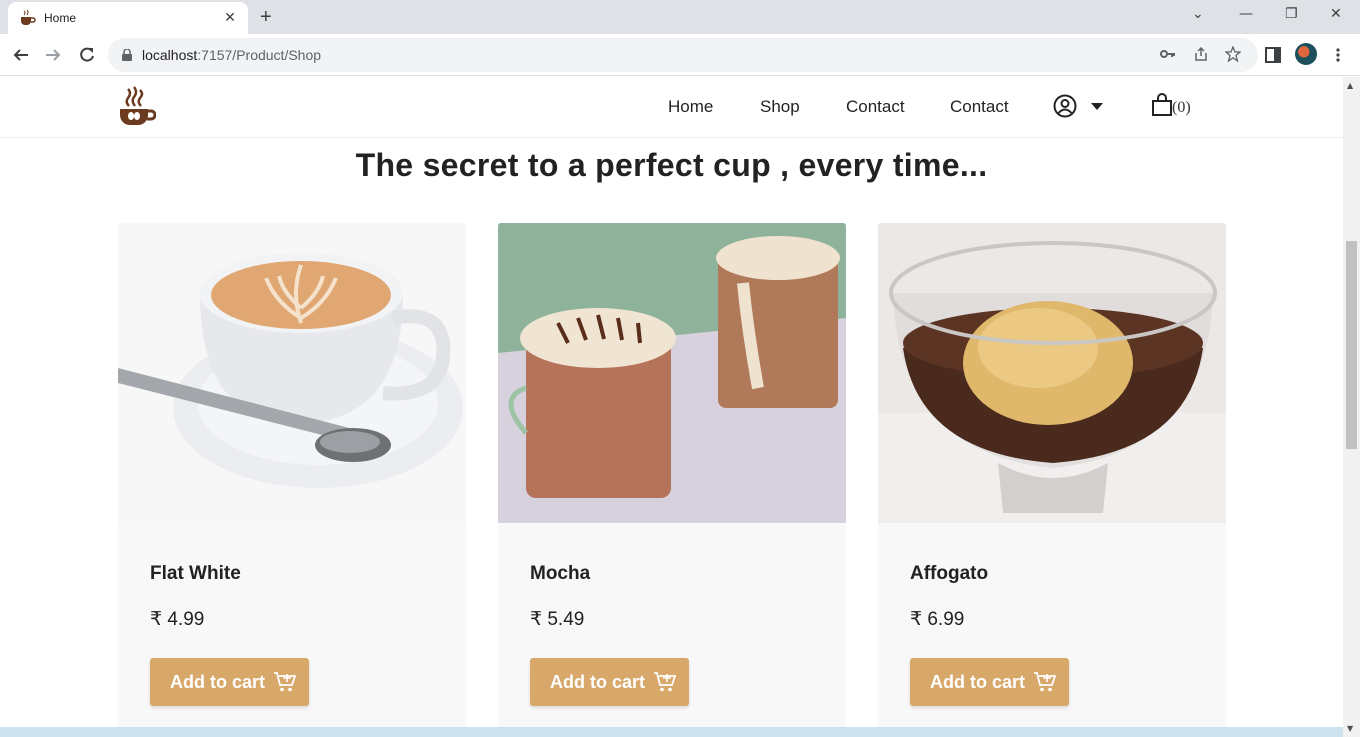 The image size is (1360, 737). I want to click on nav-home: Home, so click(690, 107).